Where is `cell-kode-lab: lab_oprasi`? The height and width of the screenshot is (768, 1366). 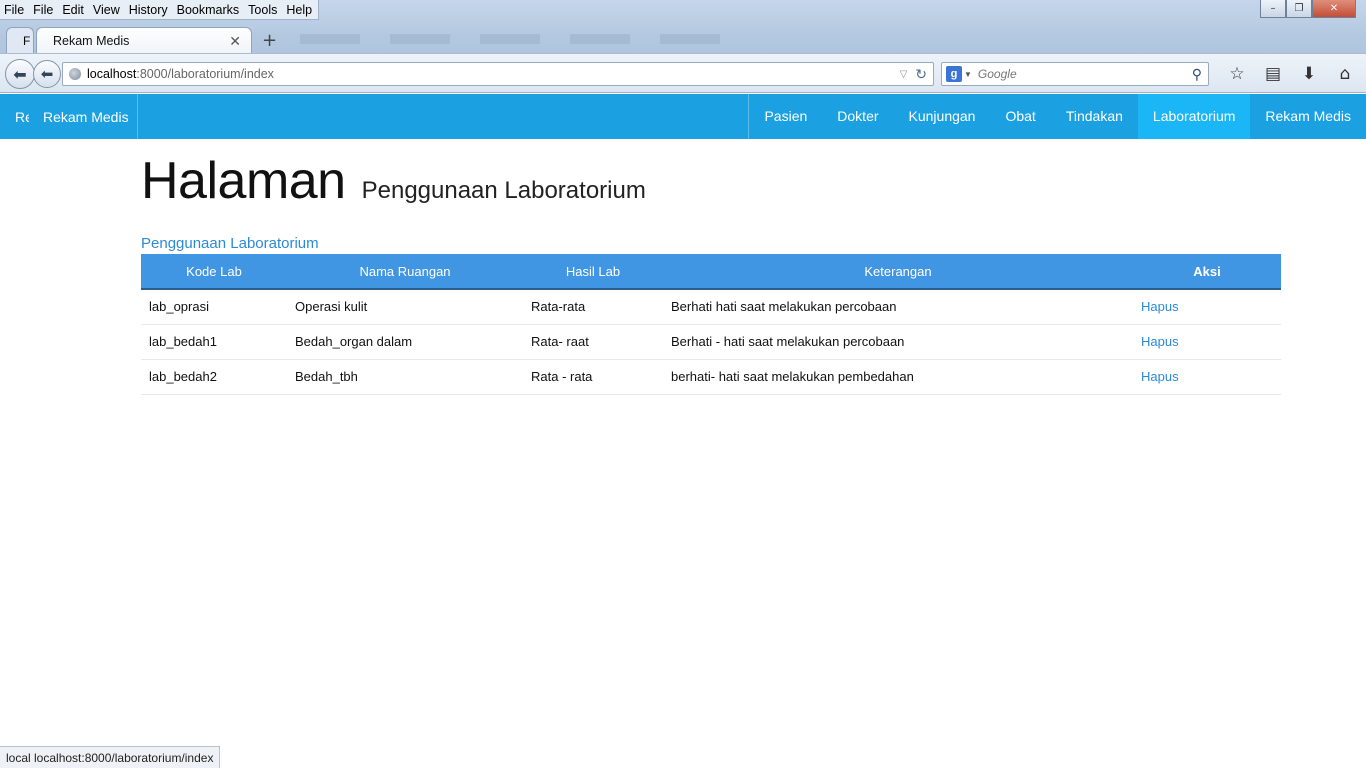
cell-kode-lab: lab_oprasi is located at coordinates (214, 307).